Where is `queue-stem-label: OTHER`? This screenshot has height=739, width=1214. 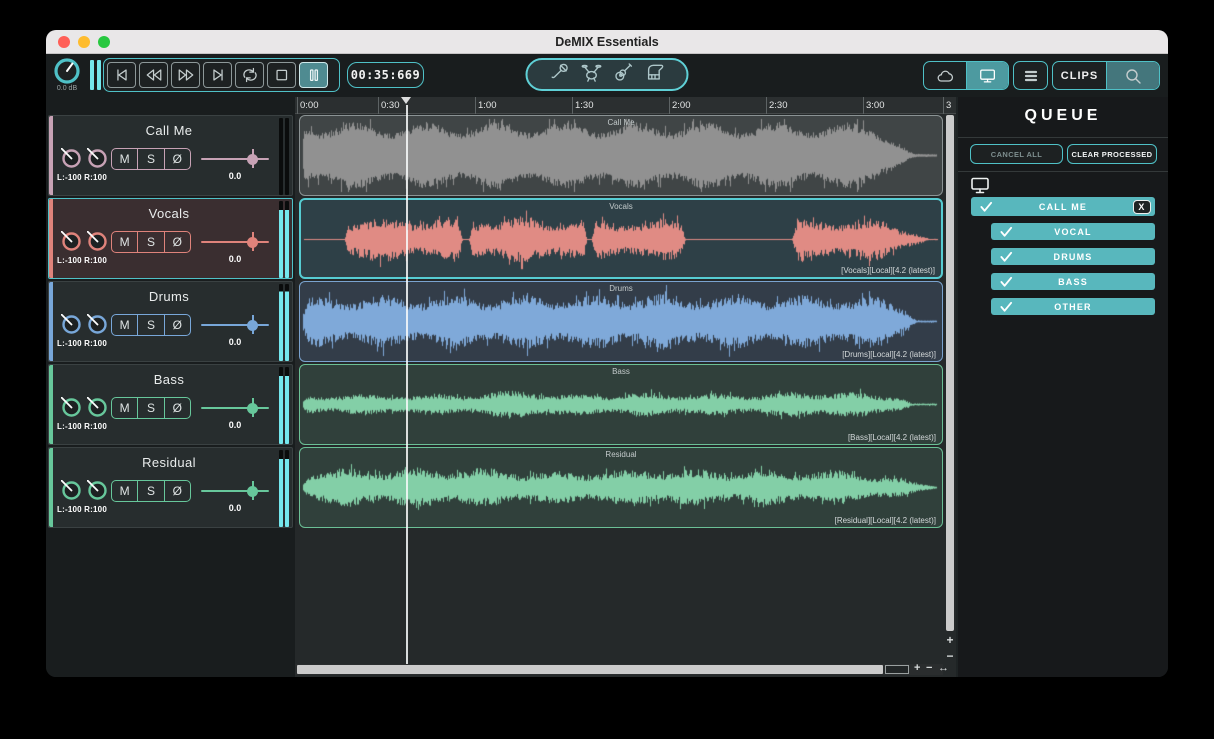 queue-stem-label: OTHER is located at coordinates (1073, 306).